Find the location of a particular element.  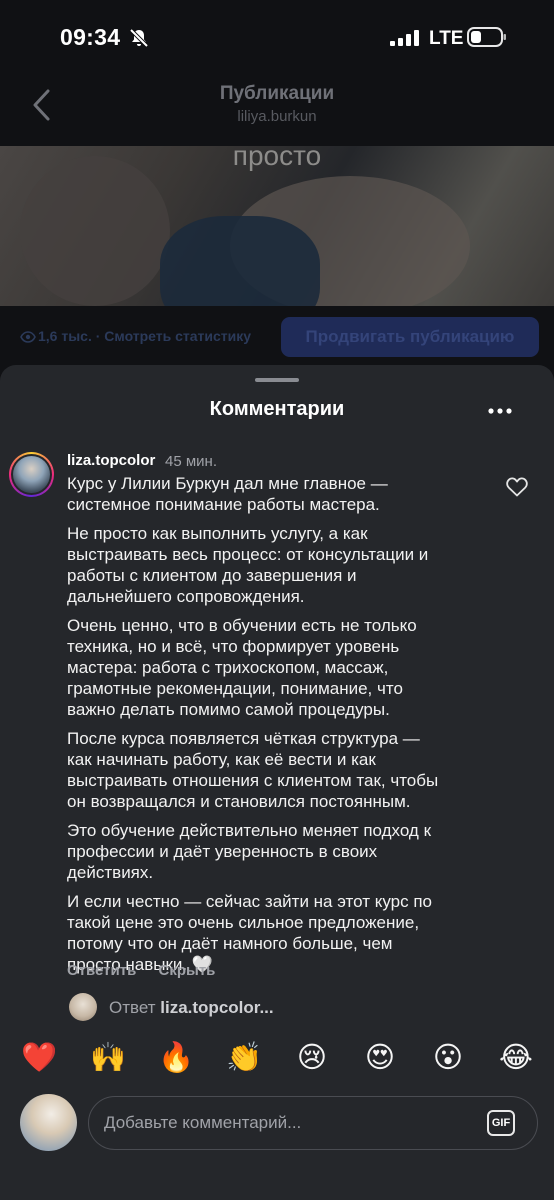

avatar-border is located at coordinates (31, 474).